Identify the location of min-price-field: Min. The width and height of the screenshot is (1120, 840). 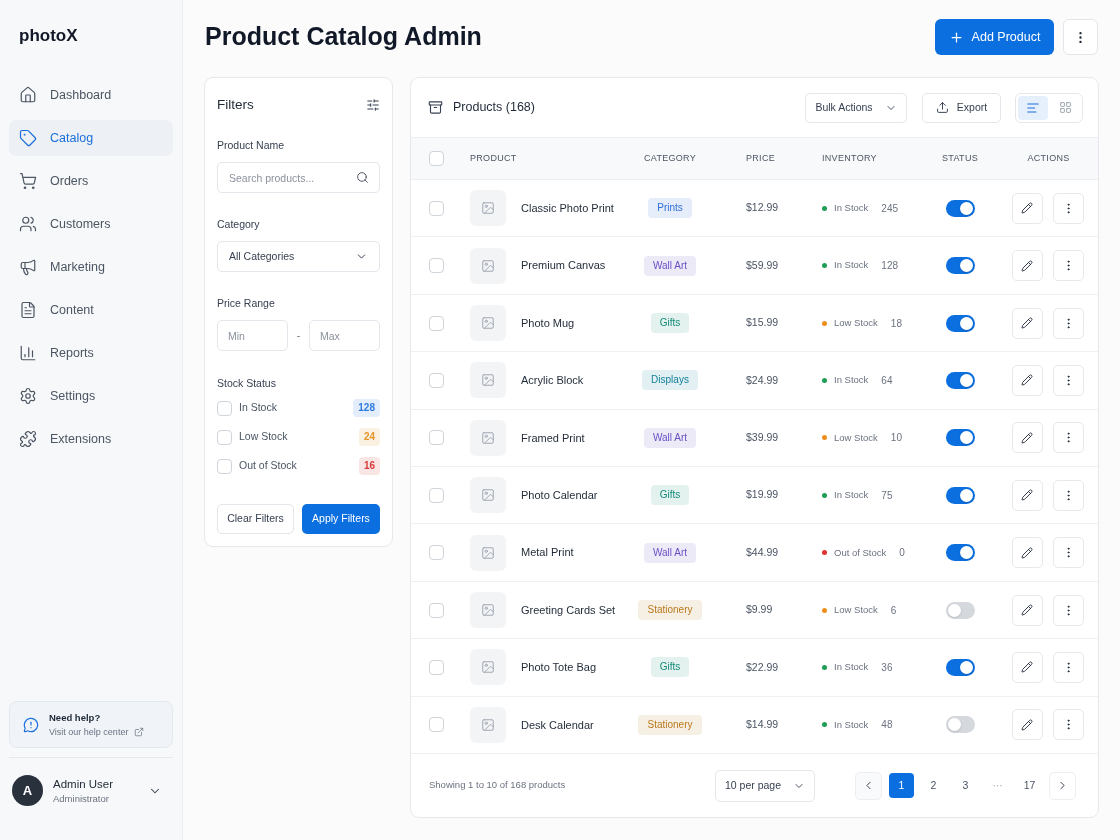
(252, 335).